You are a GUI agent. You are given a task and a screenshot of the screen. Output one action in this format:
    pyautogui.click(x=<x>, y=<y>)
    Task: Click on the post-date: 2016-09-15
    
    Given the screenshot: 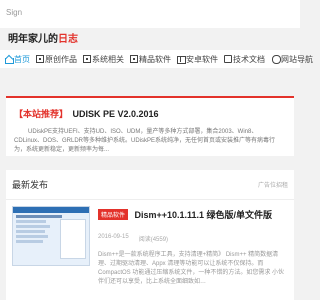 What is the action you would take?
    pyautogui.click(x=113, y=237)
    